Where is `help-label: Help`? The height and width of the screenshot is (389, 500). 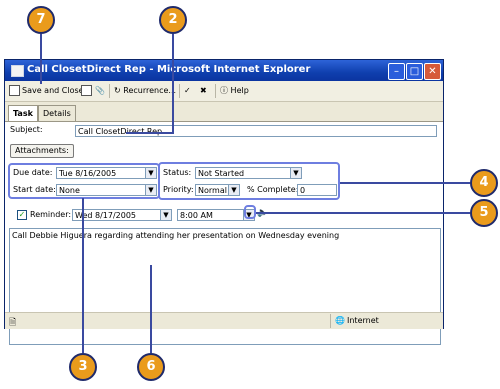 help-label: Help is located at coordinates (239, 90).